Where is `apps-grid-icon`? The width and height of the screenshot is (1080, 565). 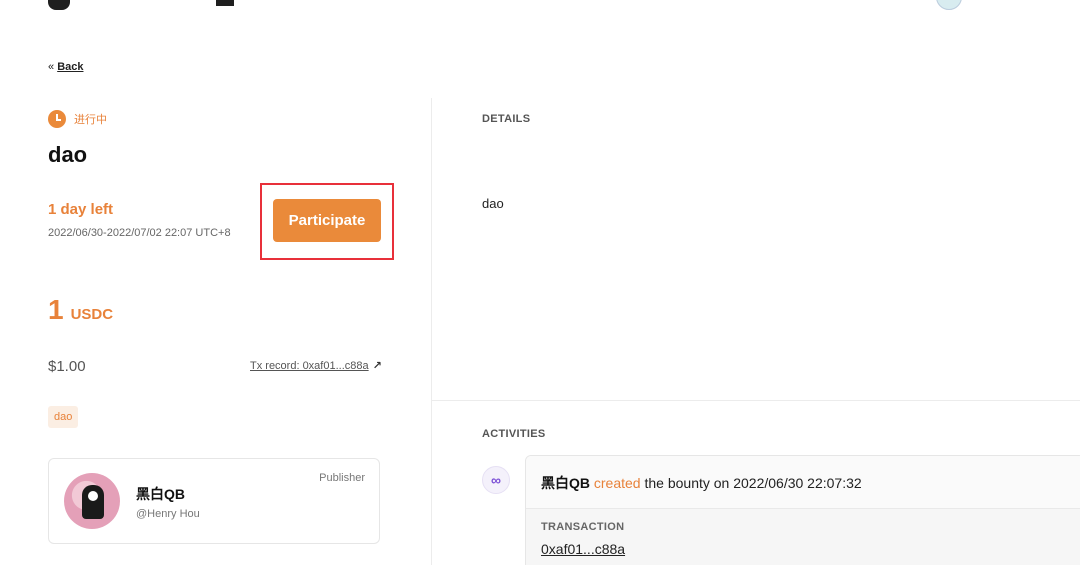 apps-grid-icon is located at coordinates (225, 3).